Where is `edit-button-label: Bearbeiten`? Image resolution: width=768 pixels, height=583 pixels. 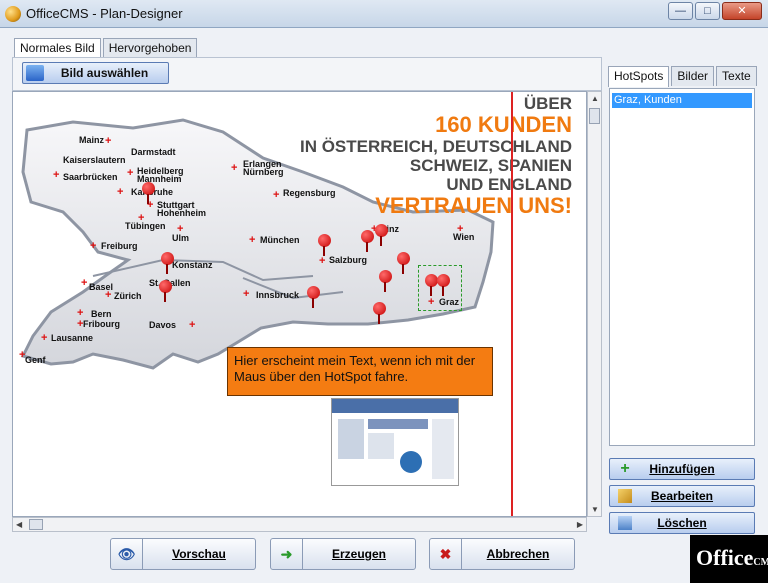
edit-button-label: Bearbeiten is located at coordinates (682, 496).